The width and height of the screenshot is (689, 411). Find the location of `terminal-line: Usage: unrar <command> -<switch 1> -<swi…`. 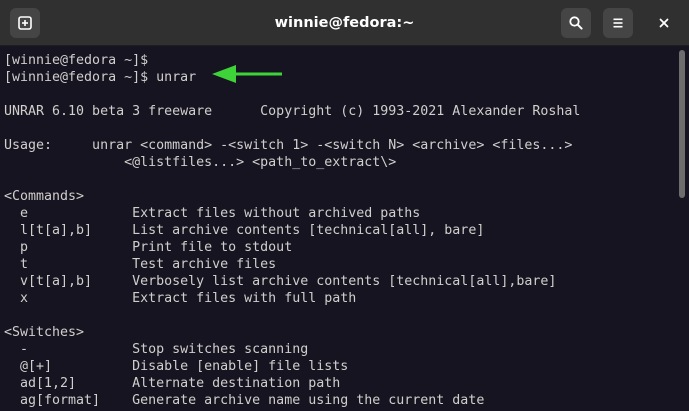

terminal-line: Usage: unrar <command> -<switch 1> -<swi… is located at coordinates (288, 145).